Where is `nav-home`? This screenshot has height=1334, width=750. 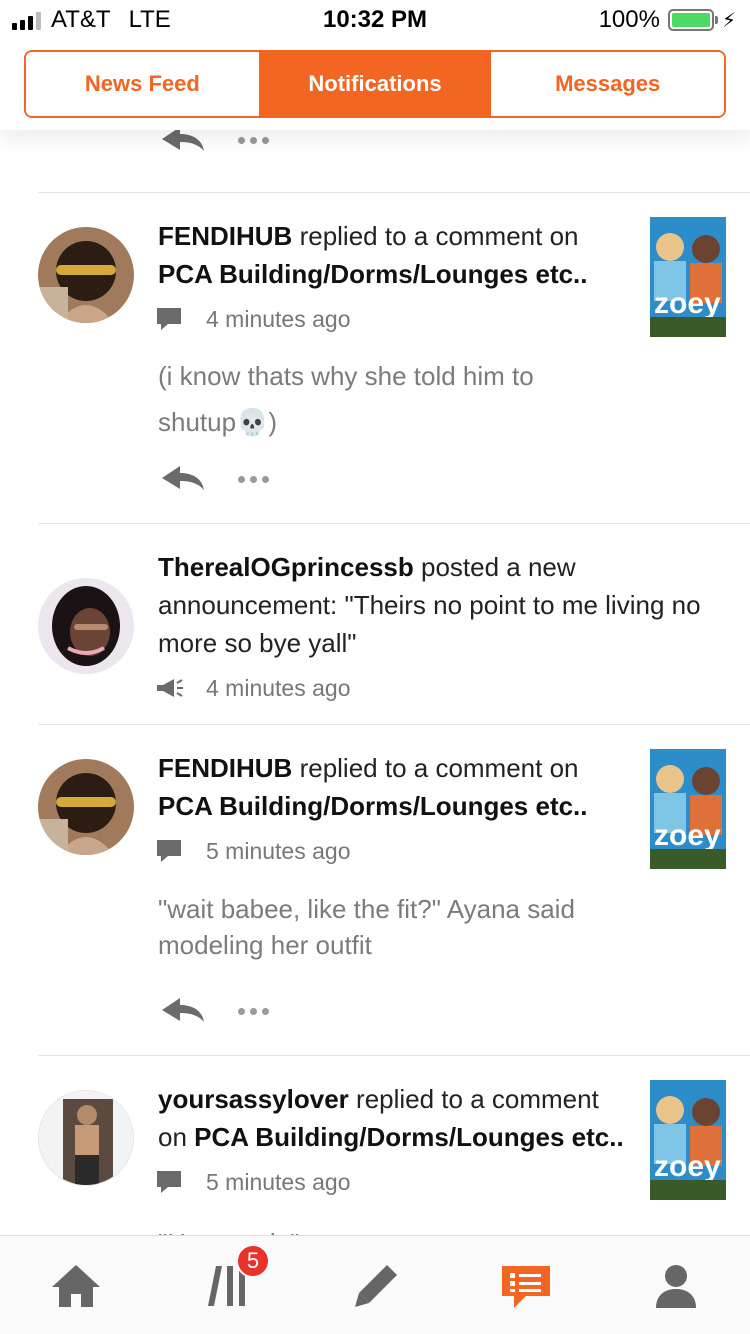
nav-home is located at coordinates (76, 1286).